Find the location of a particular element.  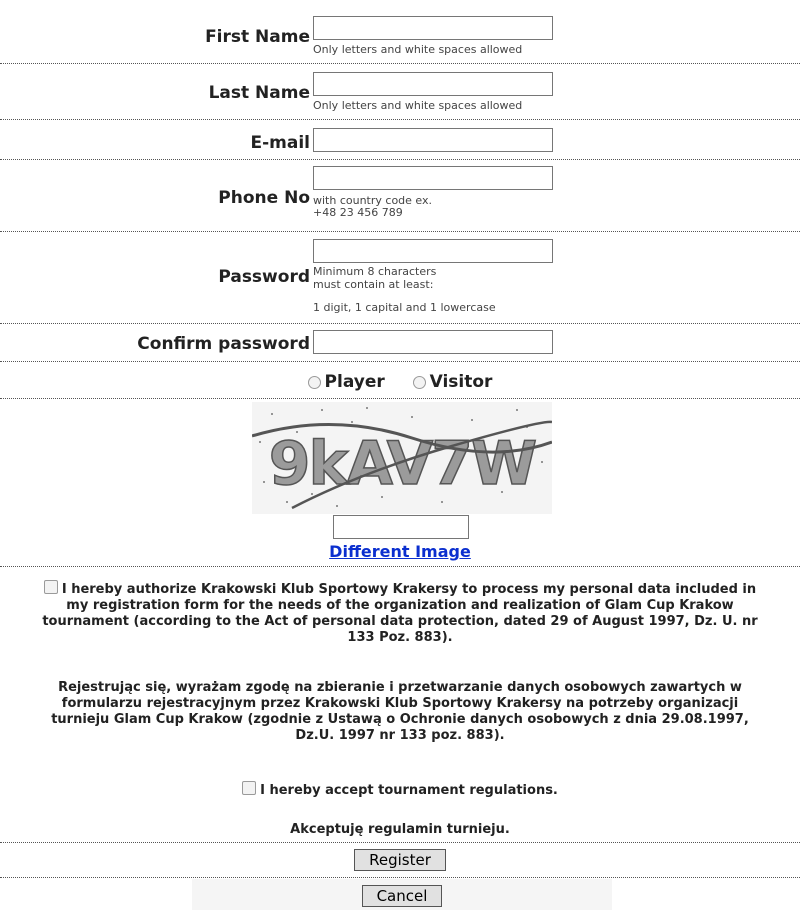

last-name-input is located at coordinates (433, 84).